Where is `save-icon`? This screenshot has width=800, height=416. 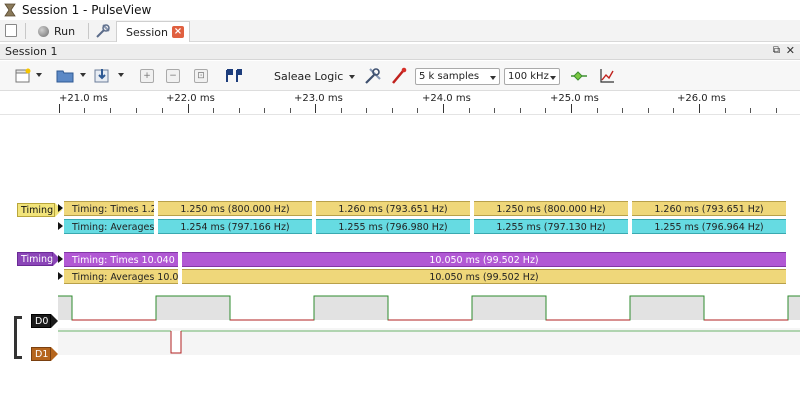 save-icon is located at coordinates (102, 76).